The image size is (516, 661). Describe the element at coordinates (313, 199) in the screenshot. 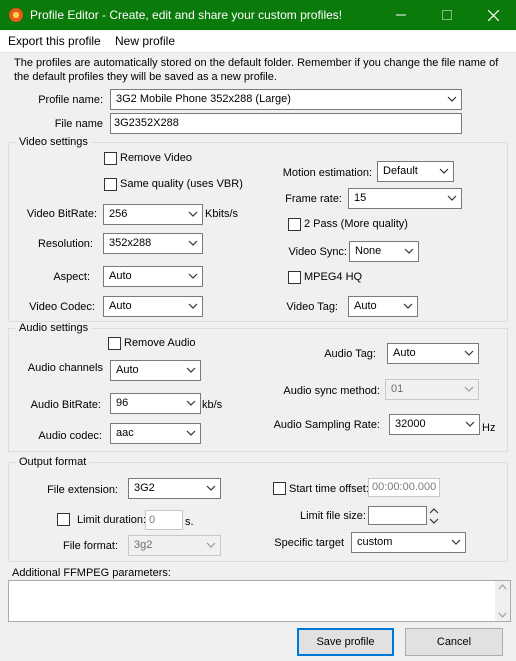

I see `frame-rate-label: Frame rate:` at that location.